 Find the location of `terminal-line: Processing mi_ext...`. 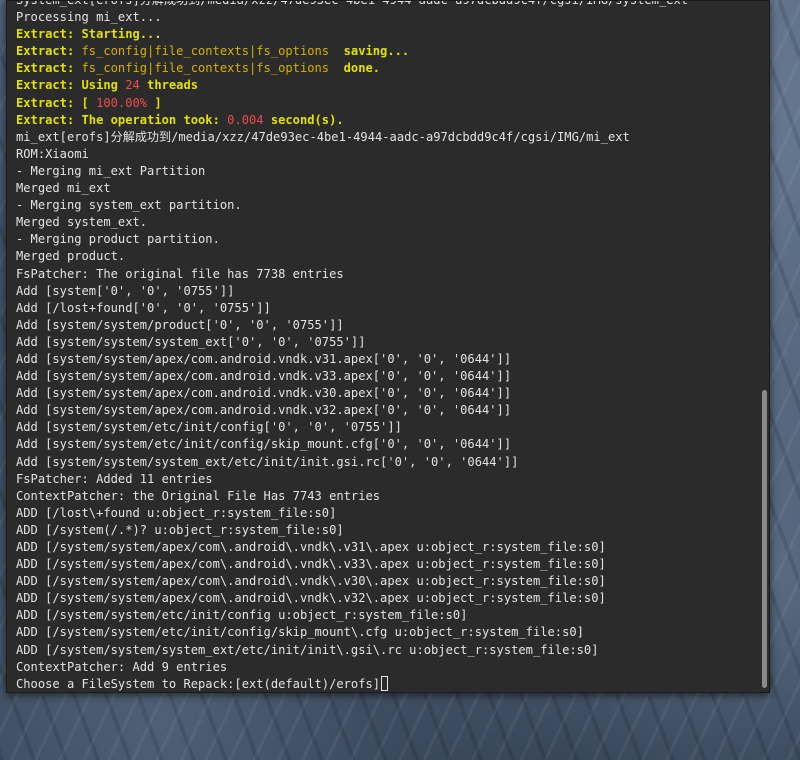

terminal-line: Processing mi_ext... is located at coordinates (384, 17).